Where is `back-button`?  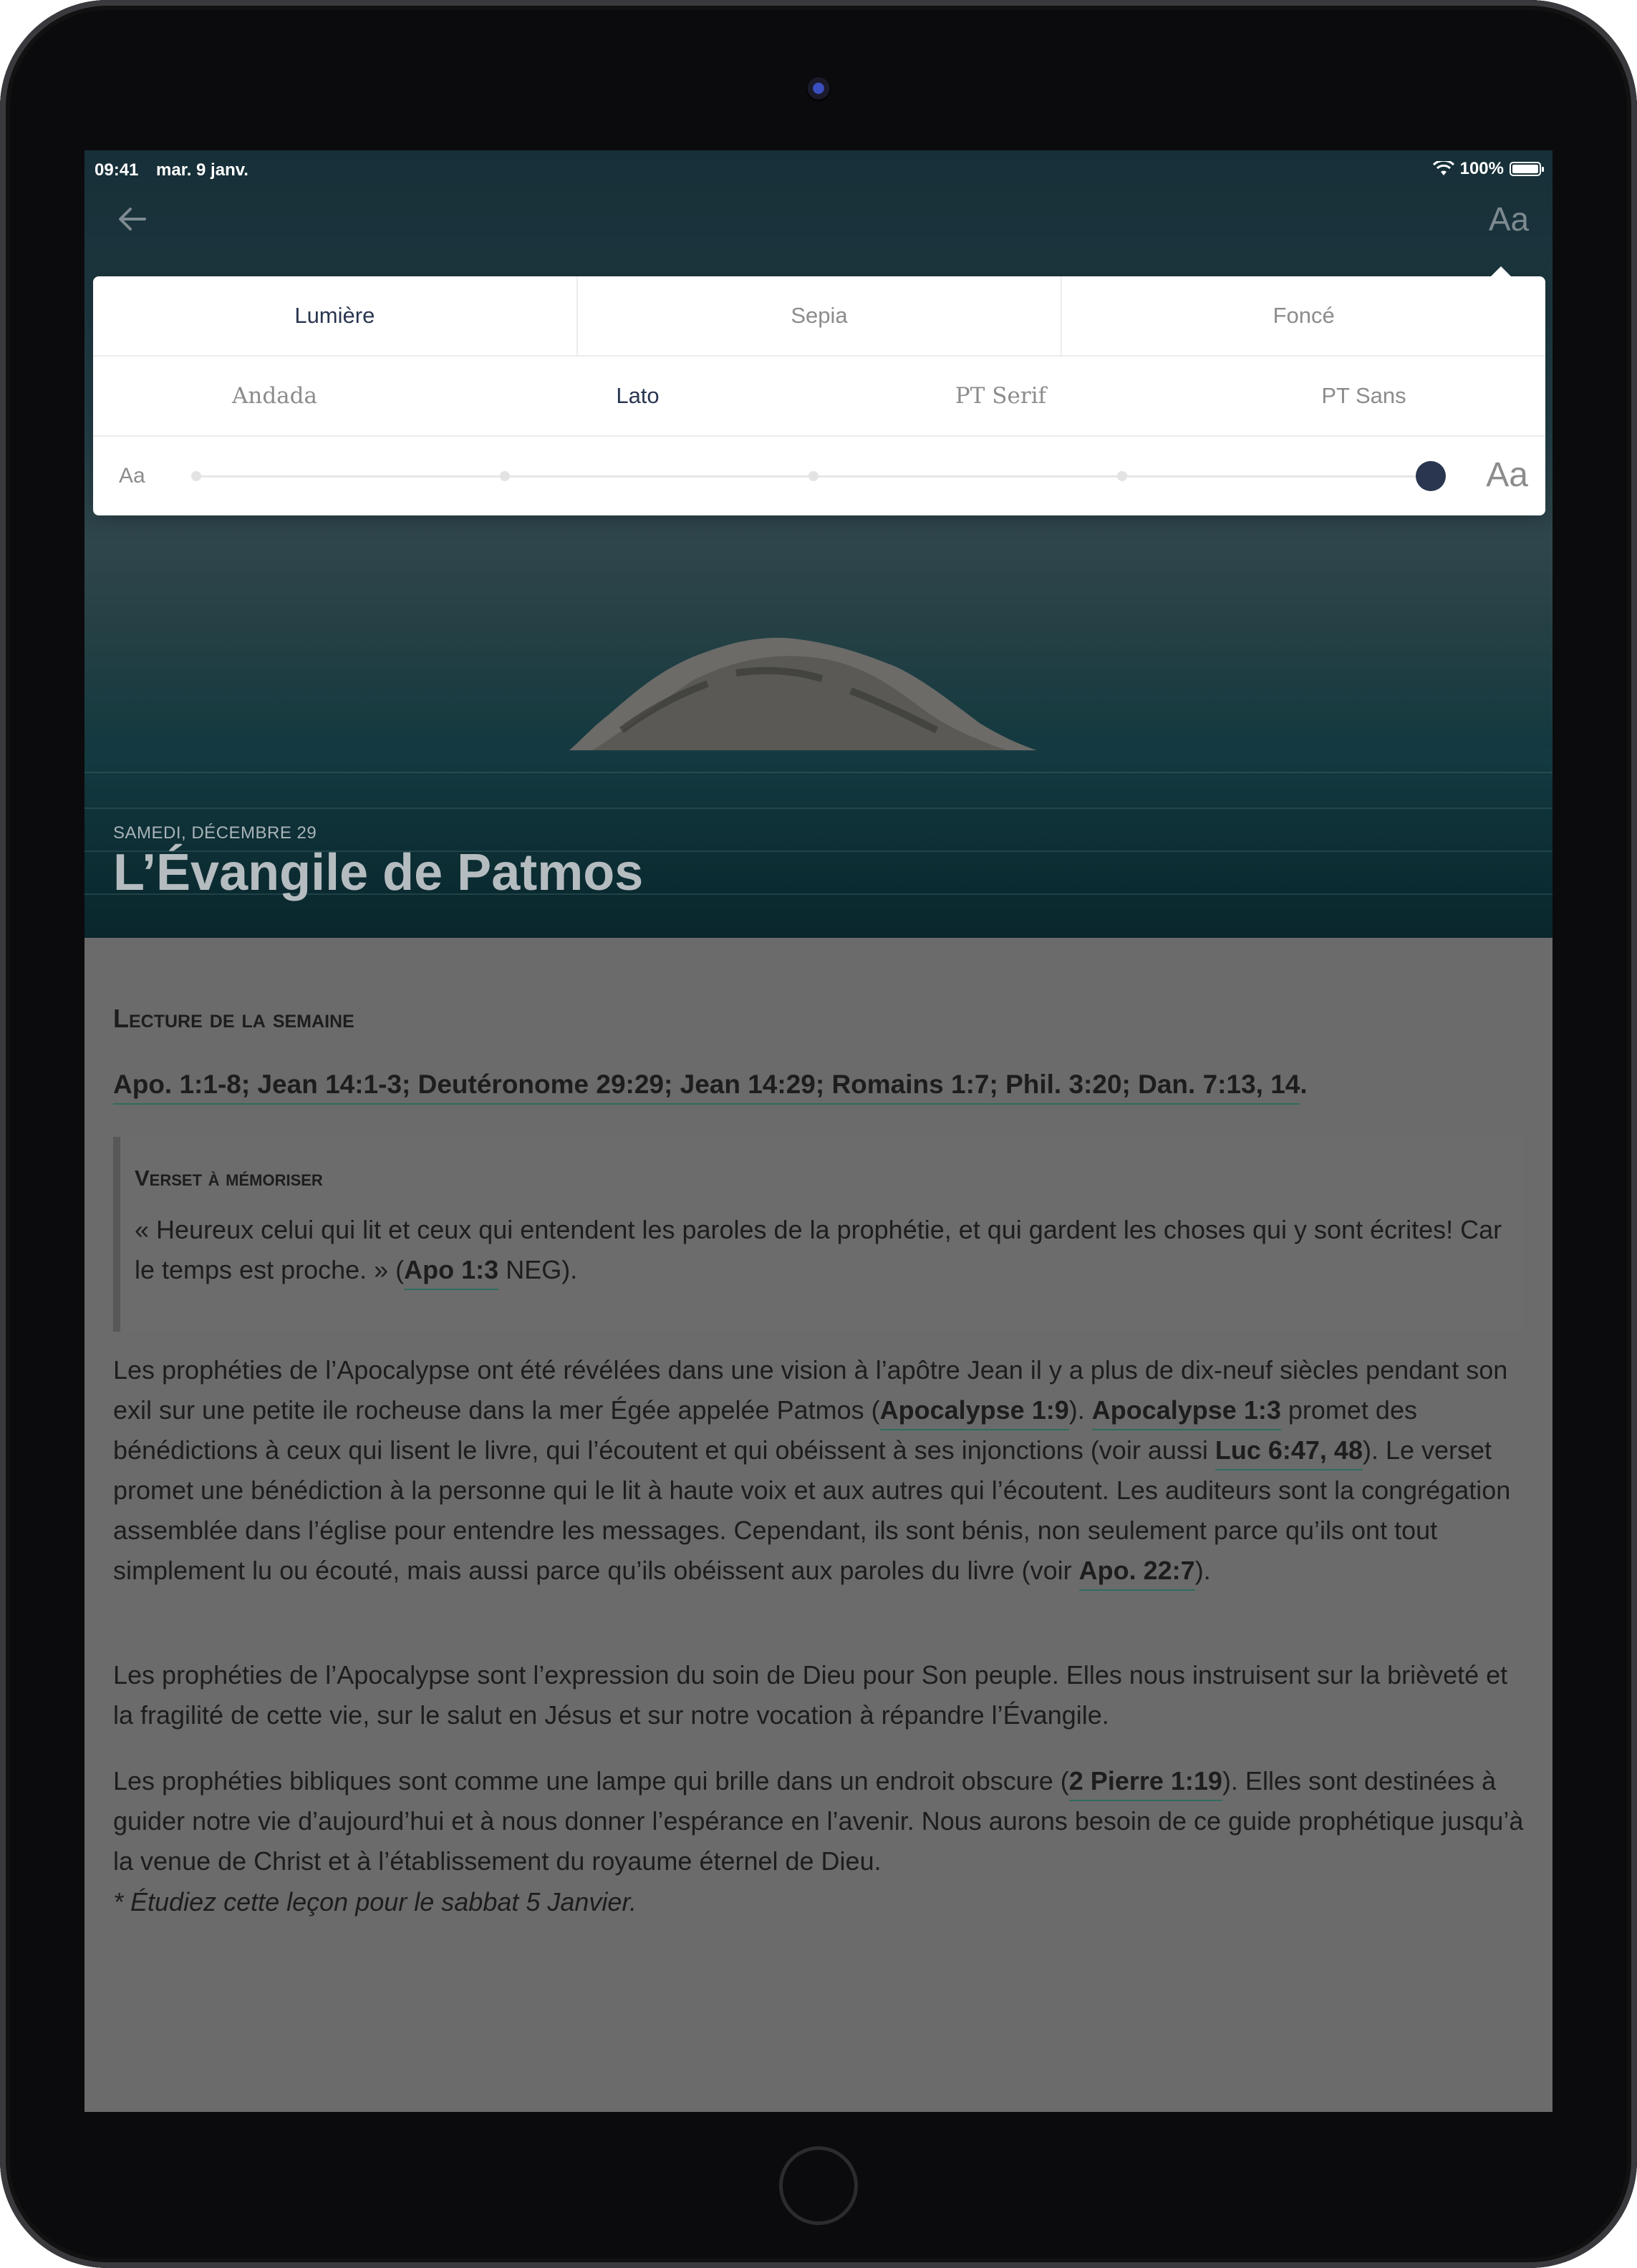
back-button is located at coordinates (132, 219).